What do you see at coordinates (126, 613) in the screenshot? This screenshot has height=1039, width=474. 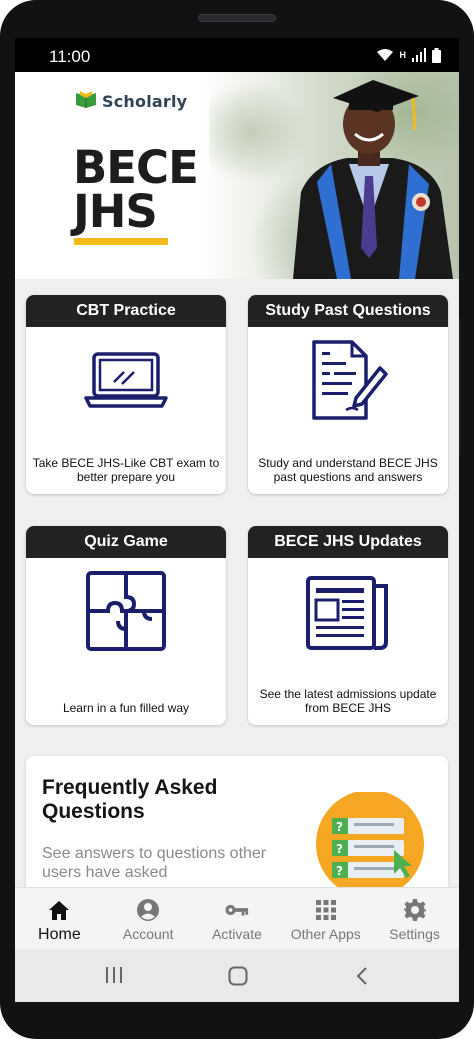 I see `puzzle-icon` at bounding box center [126, 613].